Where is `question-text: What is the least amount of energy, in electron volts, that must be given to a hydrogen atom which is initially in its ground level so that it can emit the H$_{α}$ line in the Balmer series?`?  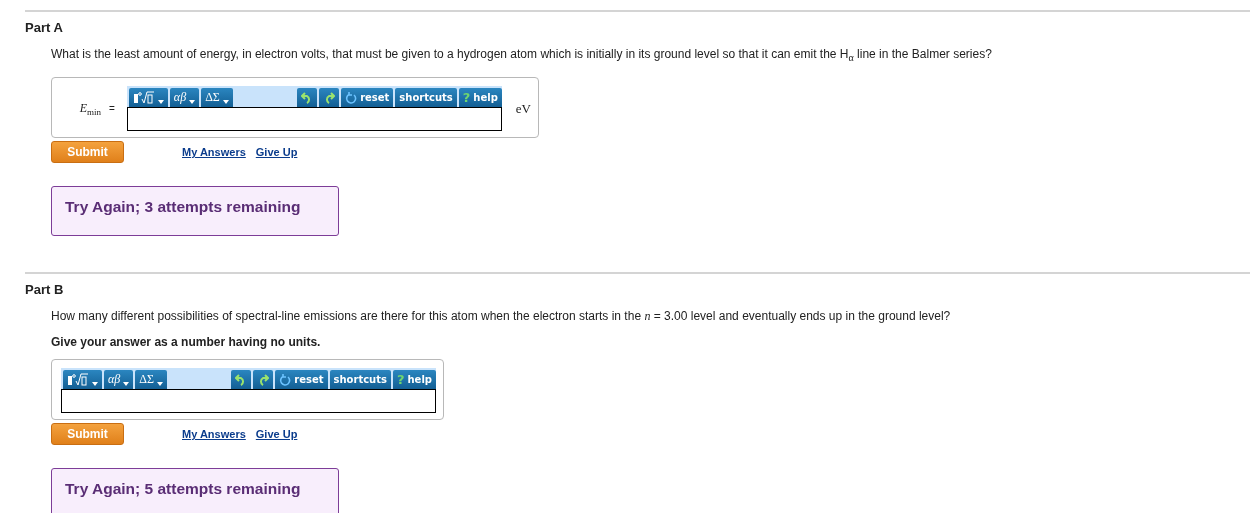 question-text: What is the least amount of energy, in electron volts, that must be given to a hydrogen atom which is initially in its ground level so that it can emit the H$_{α}$ line in the Balmer series? is located at coordinates (522, 56).